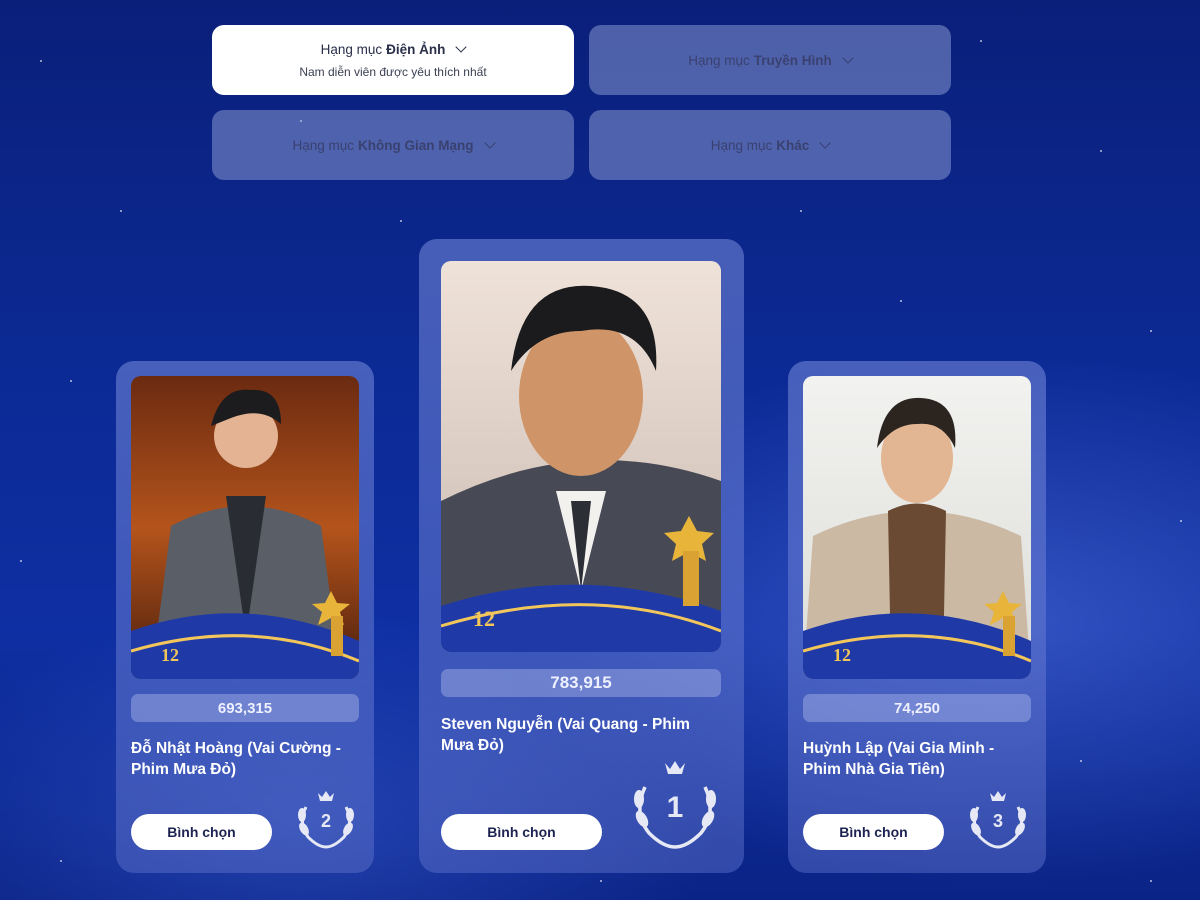 This screenshot has height=900, width=1200. I want to click on nominee-name: Đỗ Nhật Hoàng (Vai Cường - Phim Mưa Đỏ), so click(236, 759).